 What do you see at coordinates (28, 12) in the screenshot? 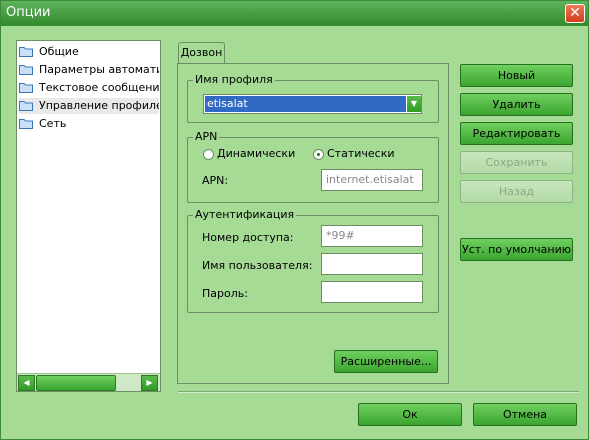
I see `window-title: Опции` at bounding box center [28, 12].